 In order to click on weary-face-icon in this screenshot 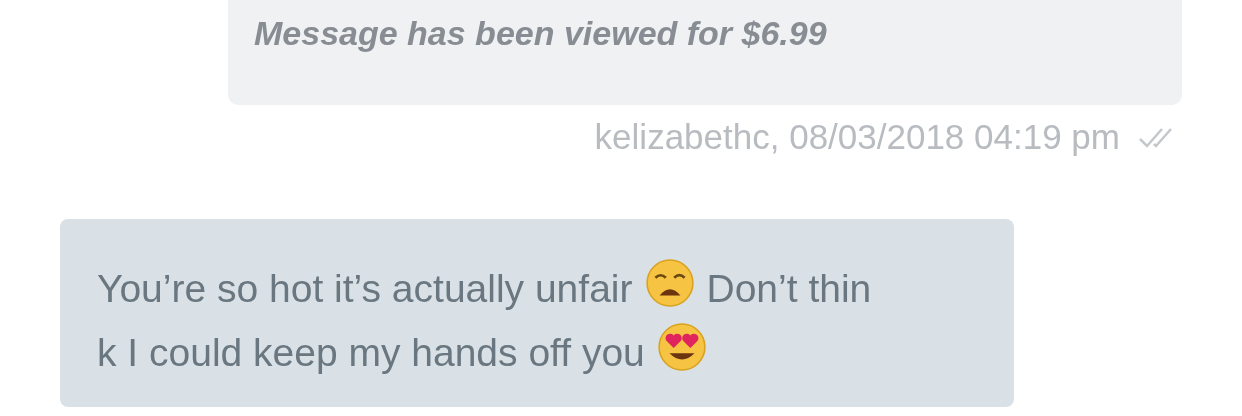, I will do `click(669, 283)`.